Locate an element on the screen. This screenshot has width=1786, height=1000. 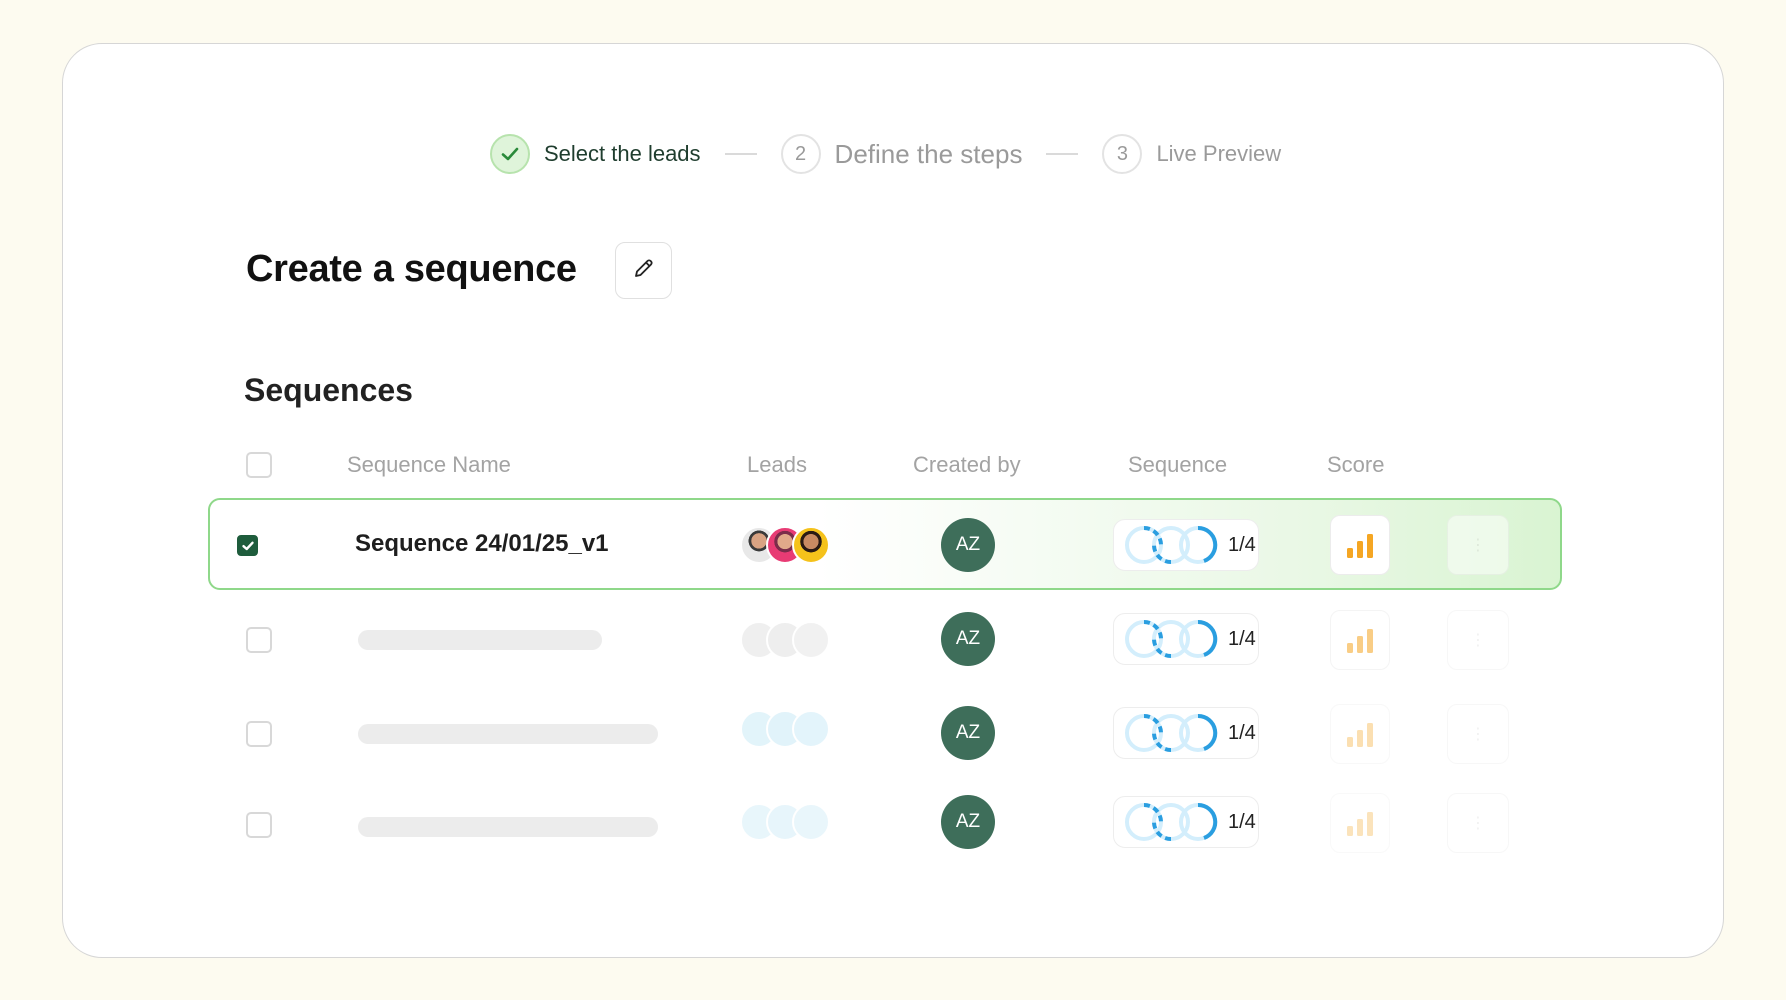
step-label: Live Preview is located at coordinates (1219, 153).